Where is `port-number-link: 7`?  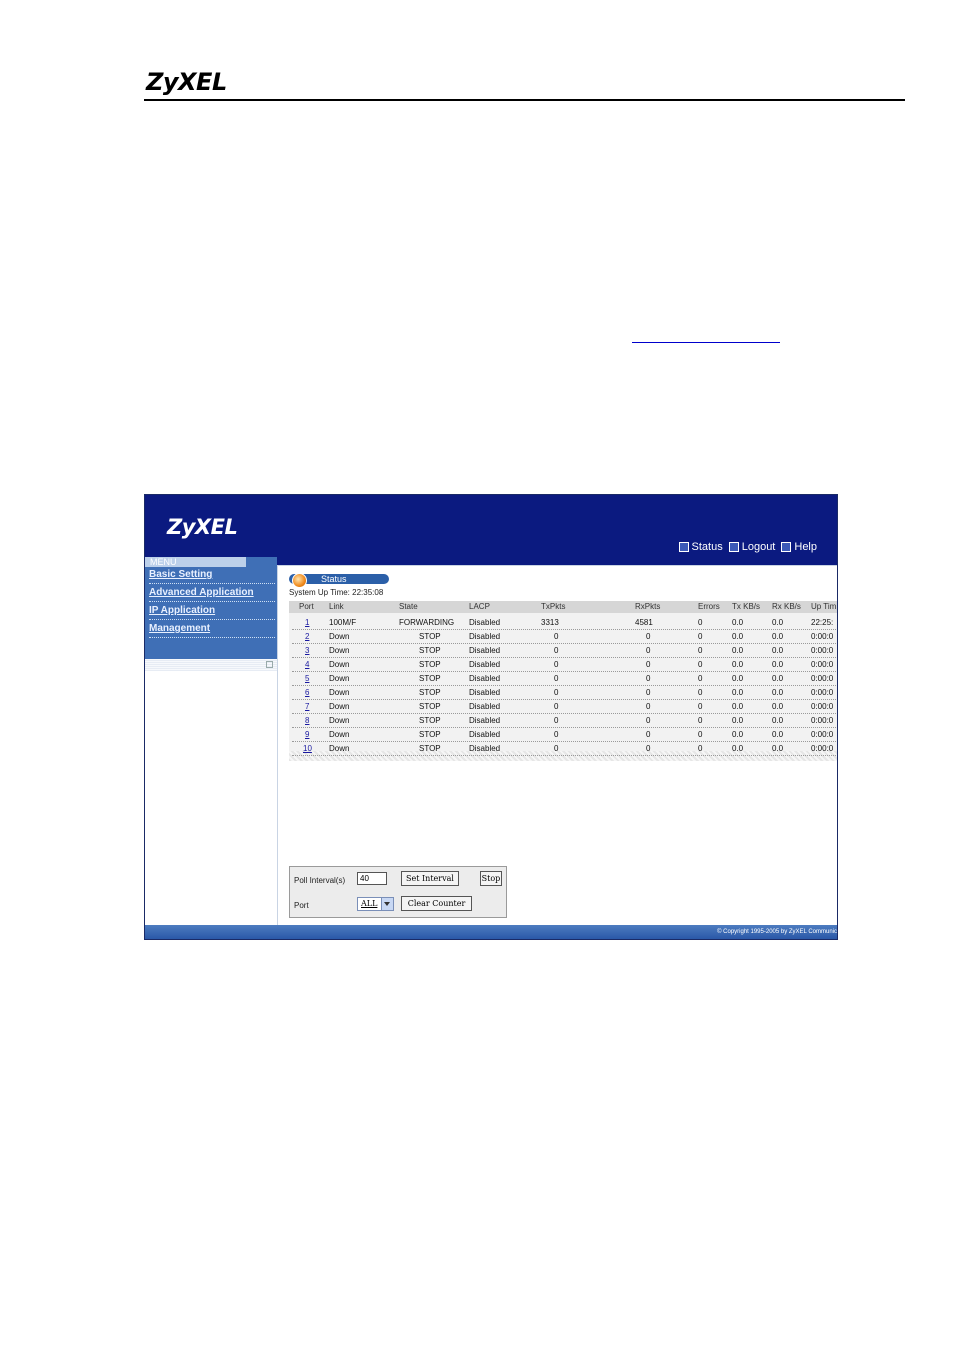 port-number-link: 7 is located at coordinates (307, 707).